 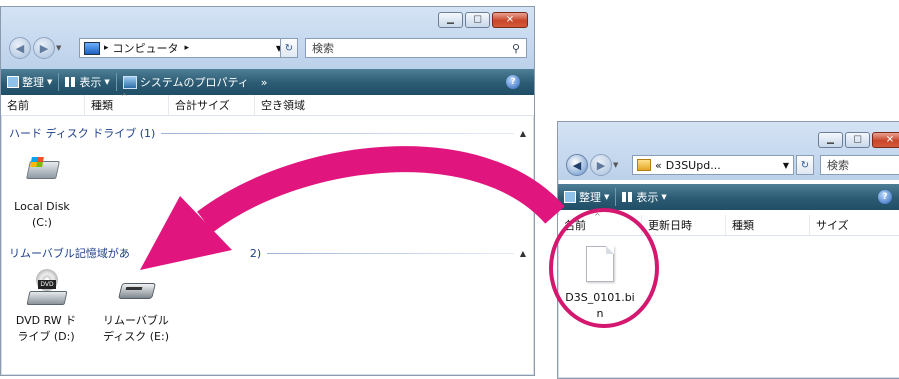 What do you see at coordinates (267, 133) in the screenshot?
I see `group-header-hard-disk: ハード ディスク ドライブ (1) ▲` at bounding box center [267, 133].